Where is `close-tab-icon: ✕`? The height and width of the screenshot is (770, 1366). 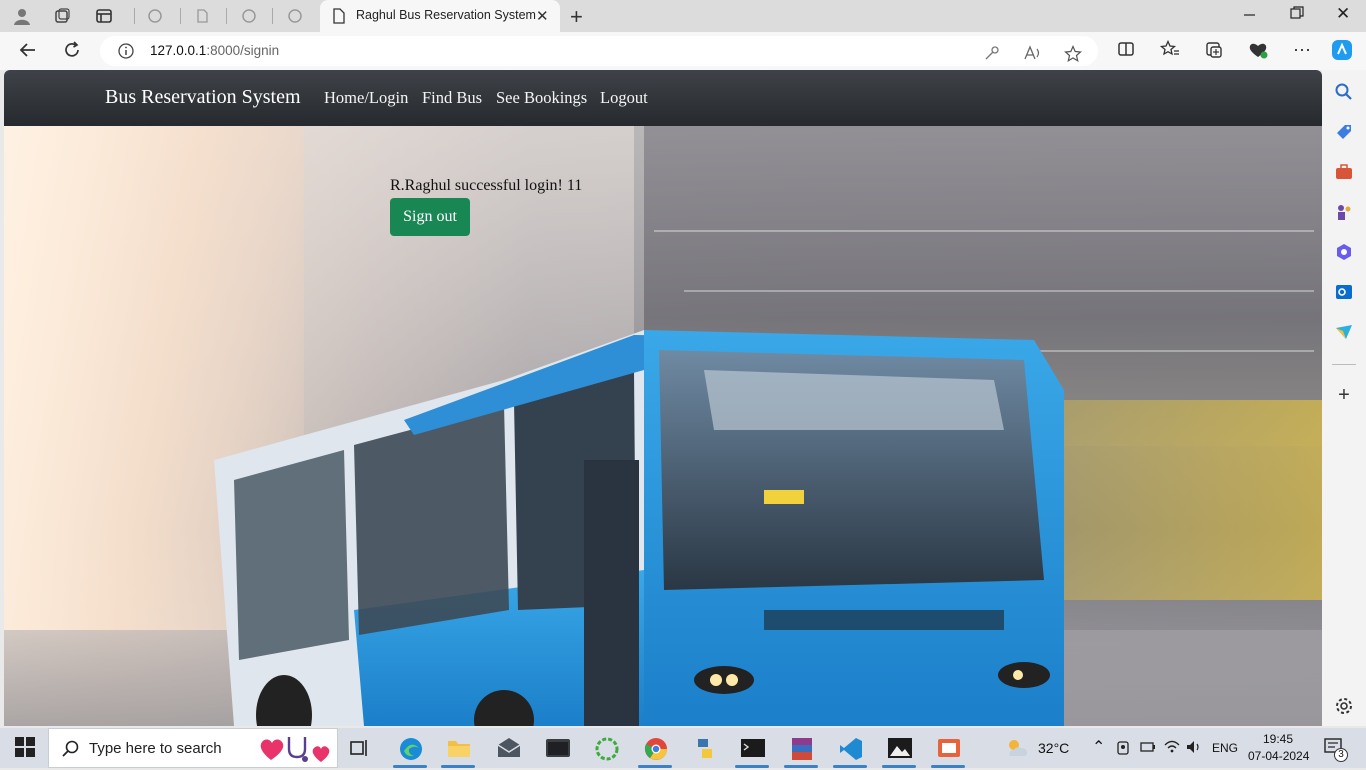 close-tab-icon: ✕ is located at coordinates (542, 16).